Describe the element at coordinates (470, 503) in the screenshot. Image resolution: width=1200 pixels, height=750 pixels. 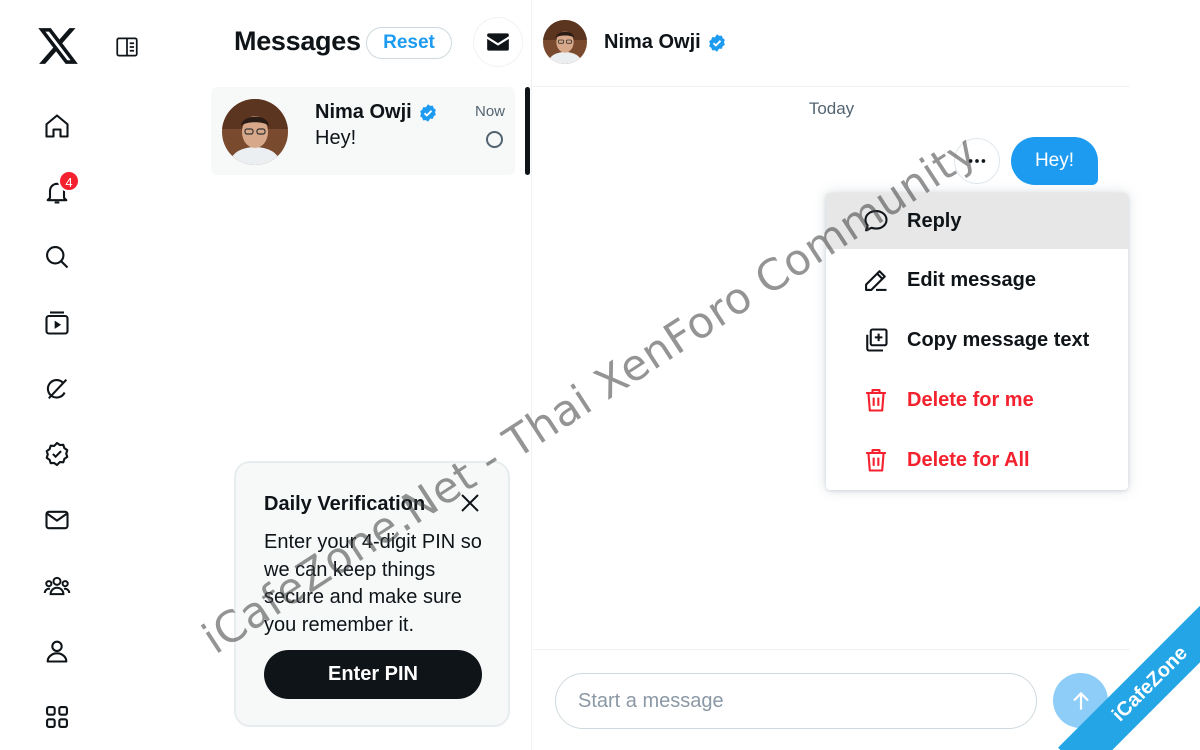
I see `close-icon` at that location.